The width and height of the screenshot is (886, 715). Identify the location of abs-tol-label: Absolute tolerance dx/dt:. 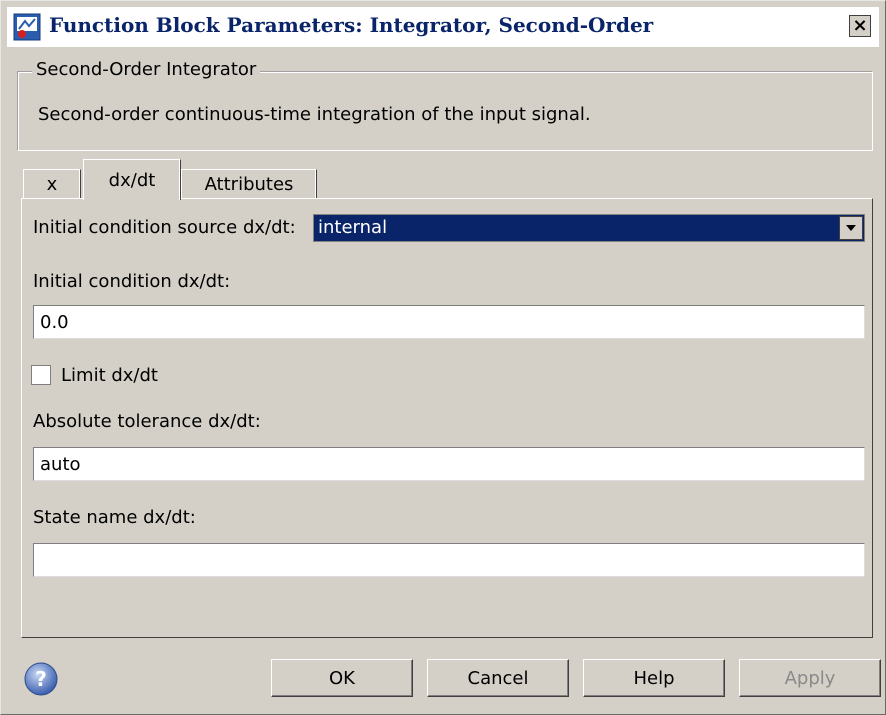
(147, 421).